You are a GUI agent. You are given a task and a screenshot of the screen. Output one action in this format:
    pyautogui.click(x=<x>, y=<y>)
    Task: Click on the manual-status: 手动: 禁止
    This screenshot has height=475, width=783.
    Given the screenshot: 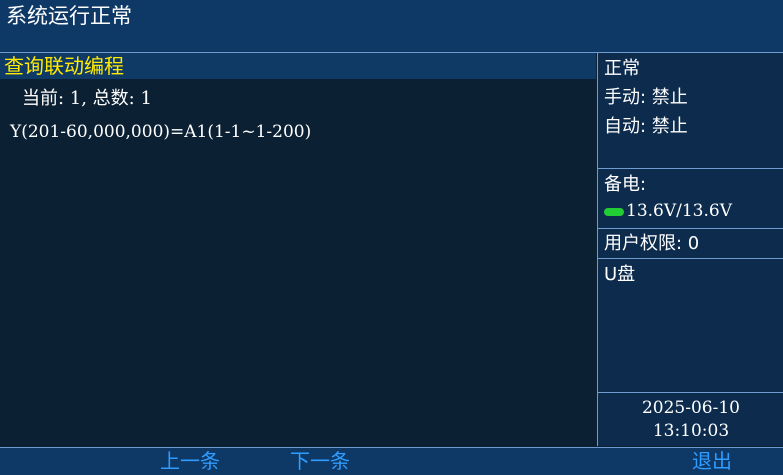 What is the action you would take?
    pyautogui.click(x=646, y=97)
    